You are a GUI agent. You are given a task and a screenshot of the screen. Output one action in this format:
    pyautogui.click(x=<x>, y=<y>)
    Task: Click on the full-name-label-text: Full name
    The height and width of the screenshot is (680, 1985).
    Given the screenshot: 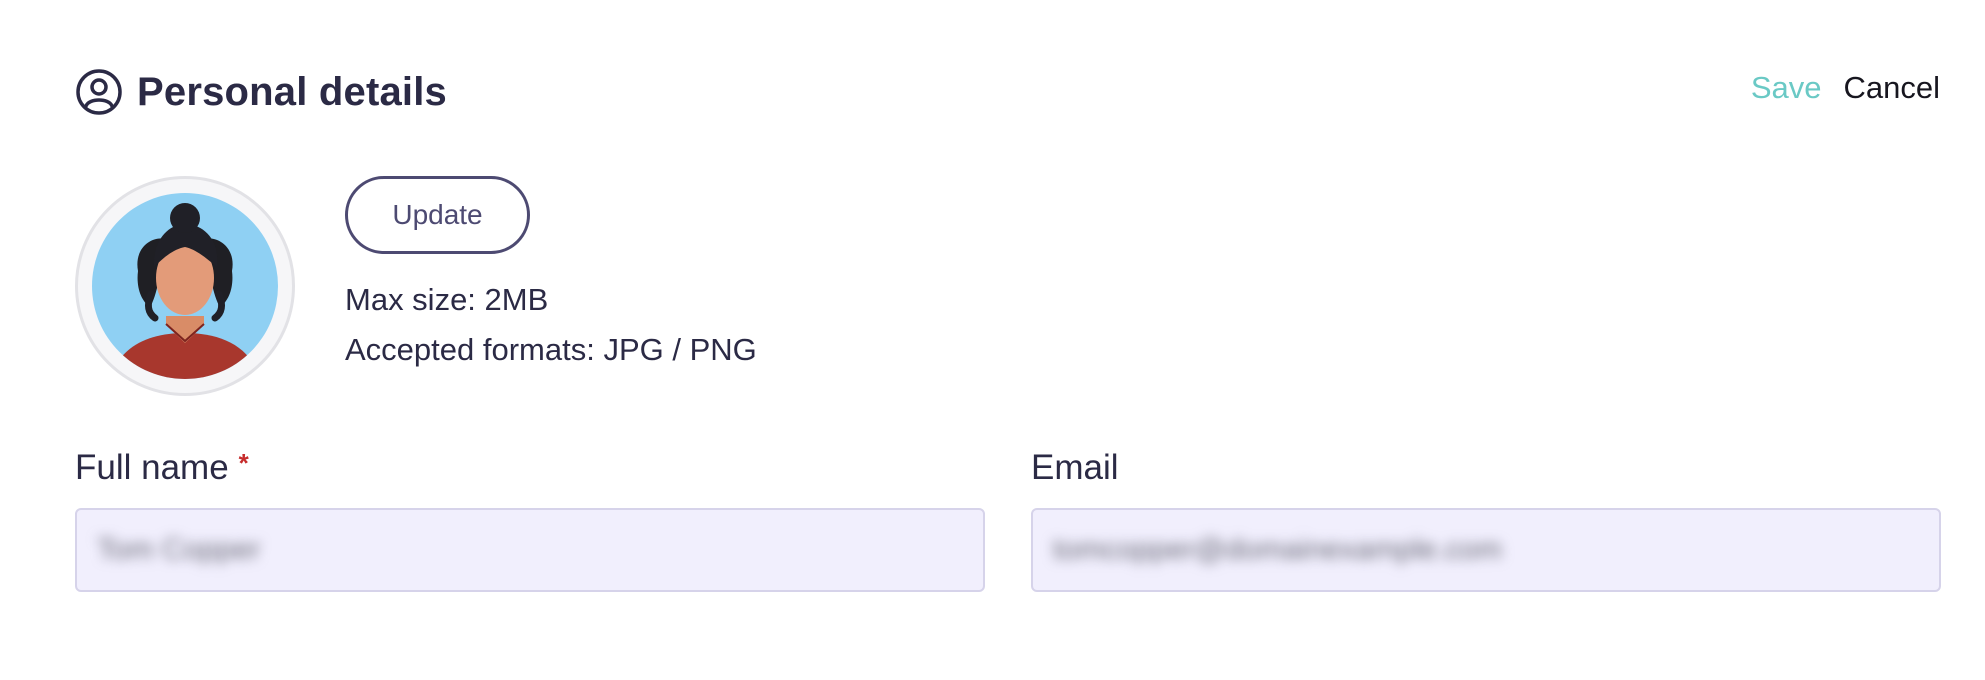 What is the action you would take?
    pyautogui.click(x=152, y=467)
    